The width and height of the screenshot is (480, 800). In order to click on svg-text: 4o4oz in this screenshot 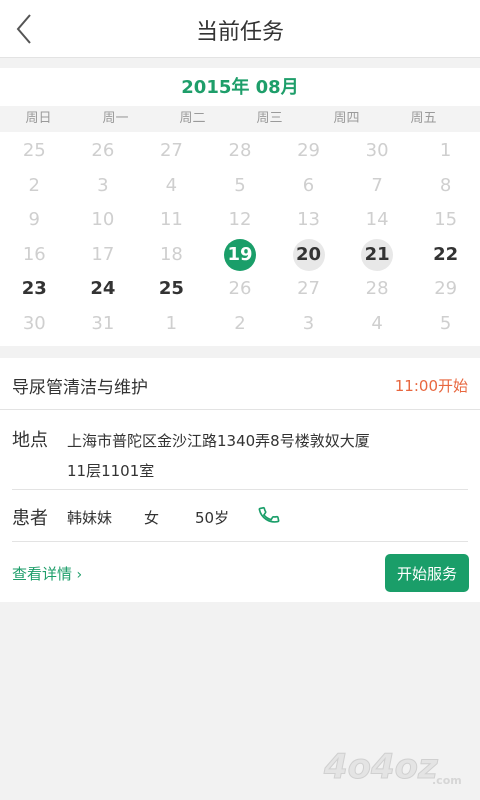, I will do `click(380, 767)`.